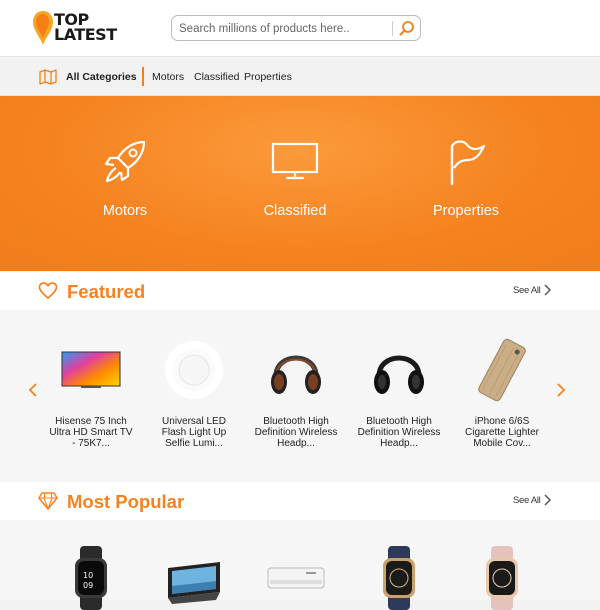 This screenshot has width=600, height=610. What do you see at coordinates (407, 28) in the screenshot?
I see `search-icon` at bounding box center [407, 28].